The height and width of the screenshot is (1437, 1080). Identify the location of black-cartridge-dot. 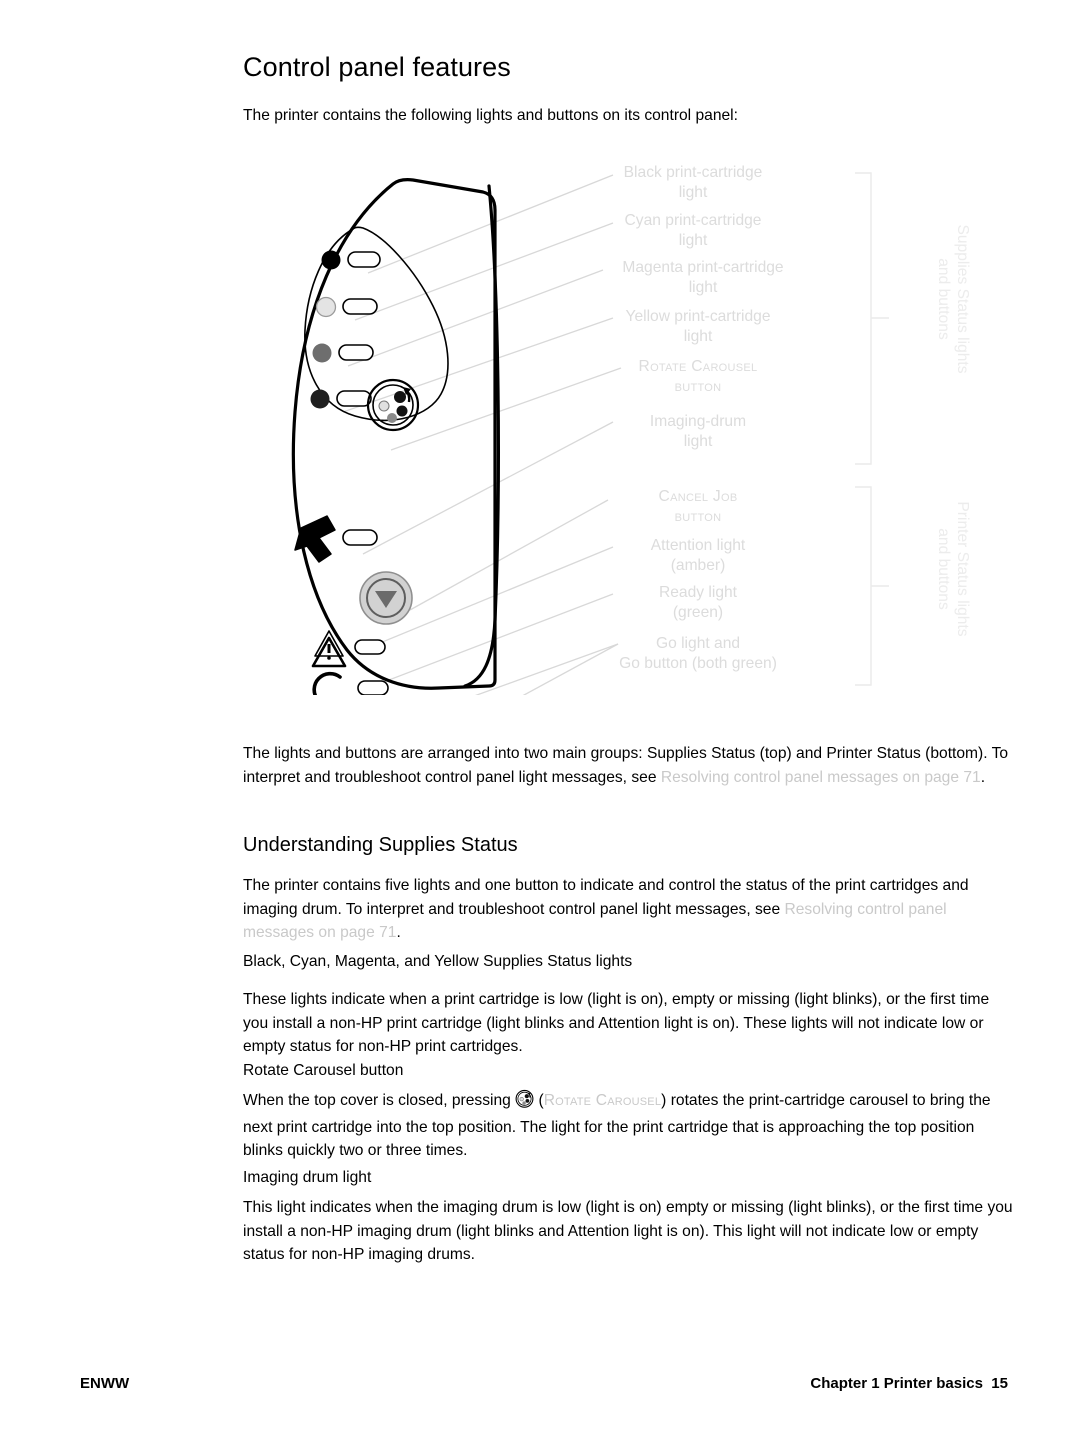
(331, 260).